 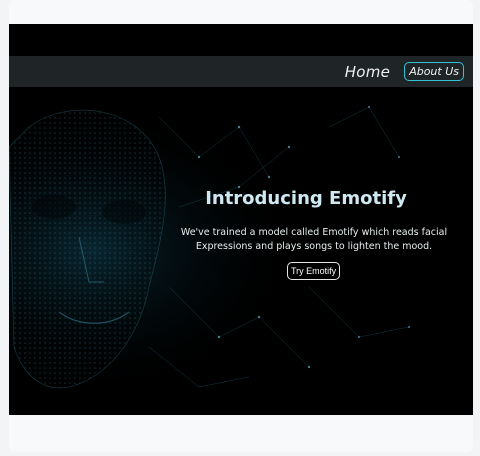 I want to click on nav-link-home: Home, so click(x=368, y=72).